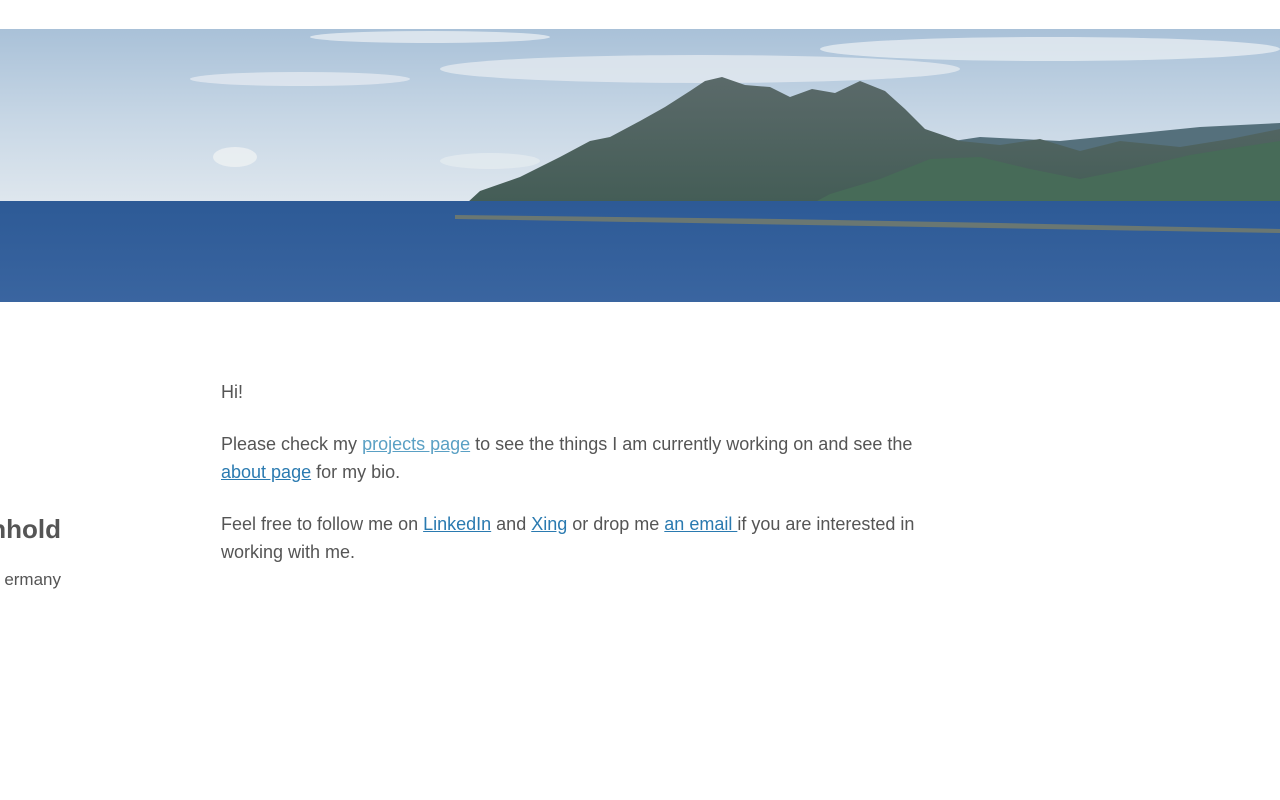  I want to click on email-link: an email, so click(700, 524).